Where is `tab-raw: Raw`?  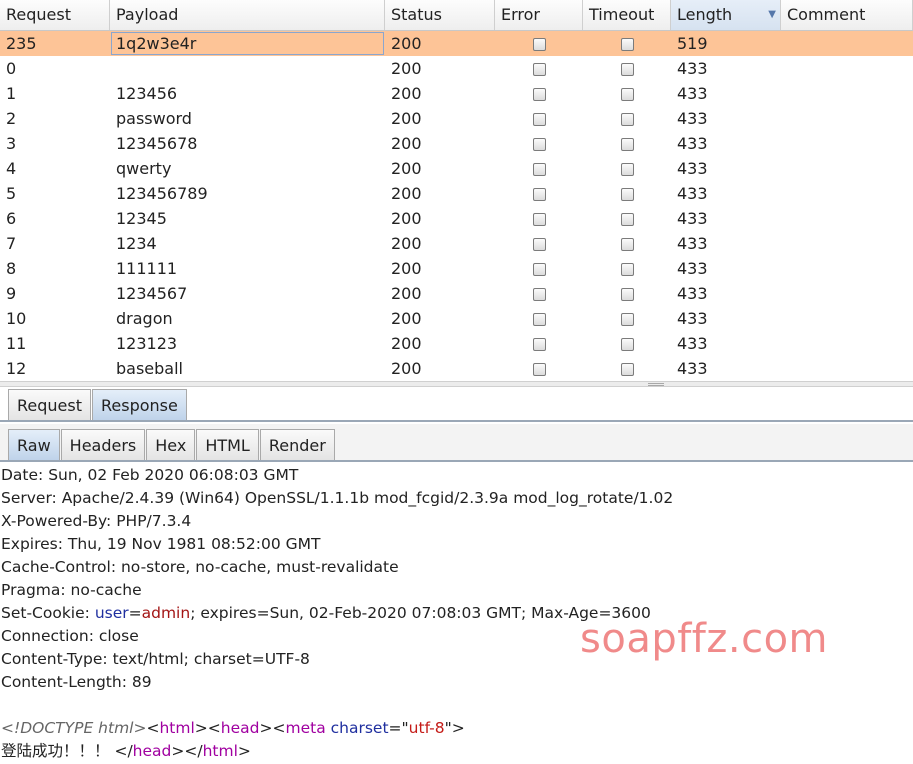 tab-raw: Raw is located at coordinates (34, 444).